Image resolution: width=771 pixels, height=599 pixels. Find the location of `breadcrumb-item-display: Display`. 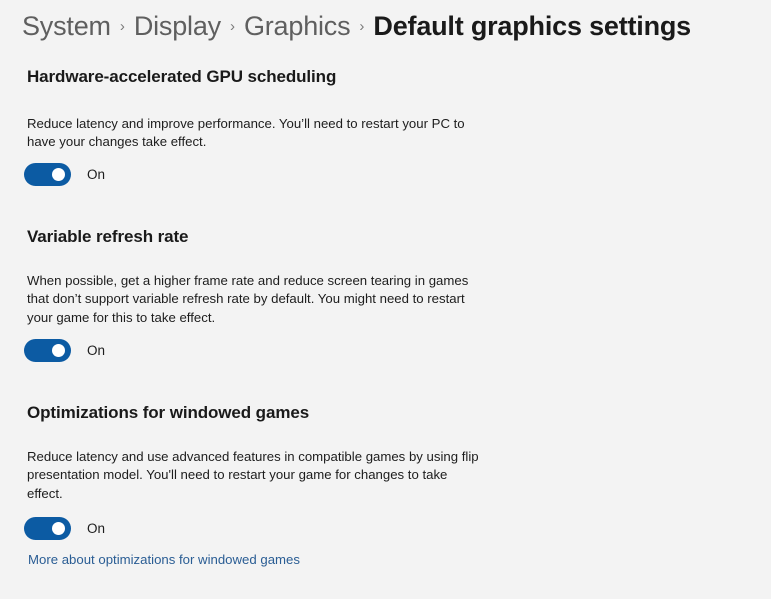

breadcrumb-item-display: Display is located at coordinates (177, 26).